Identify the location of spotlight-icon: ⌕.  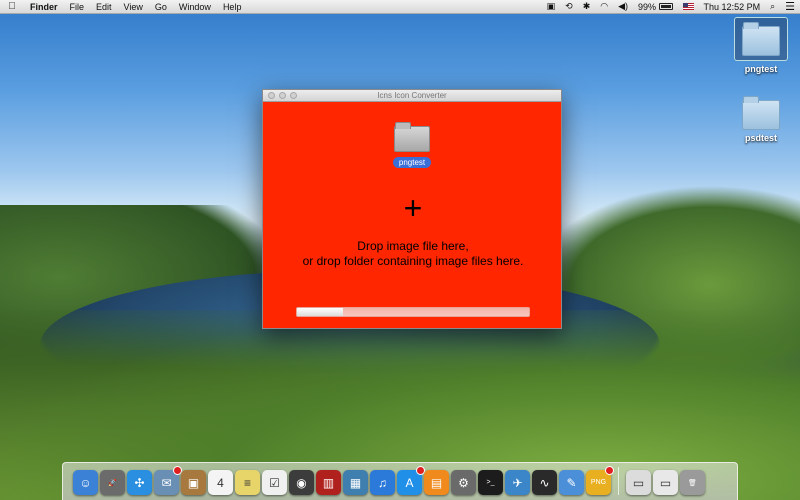
(772, 6).